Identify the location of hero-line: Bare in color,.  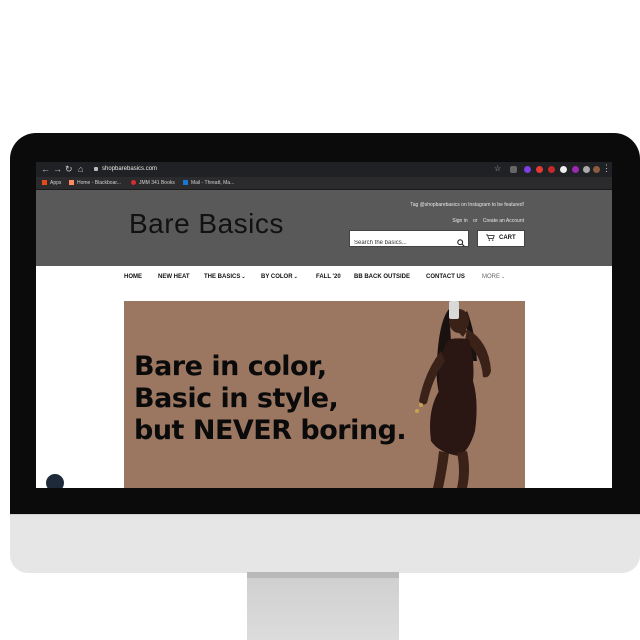
(230, 366).